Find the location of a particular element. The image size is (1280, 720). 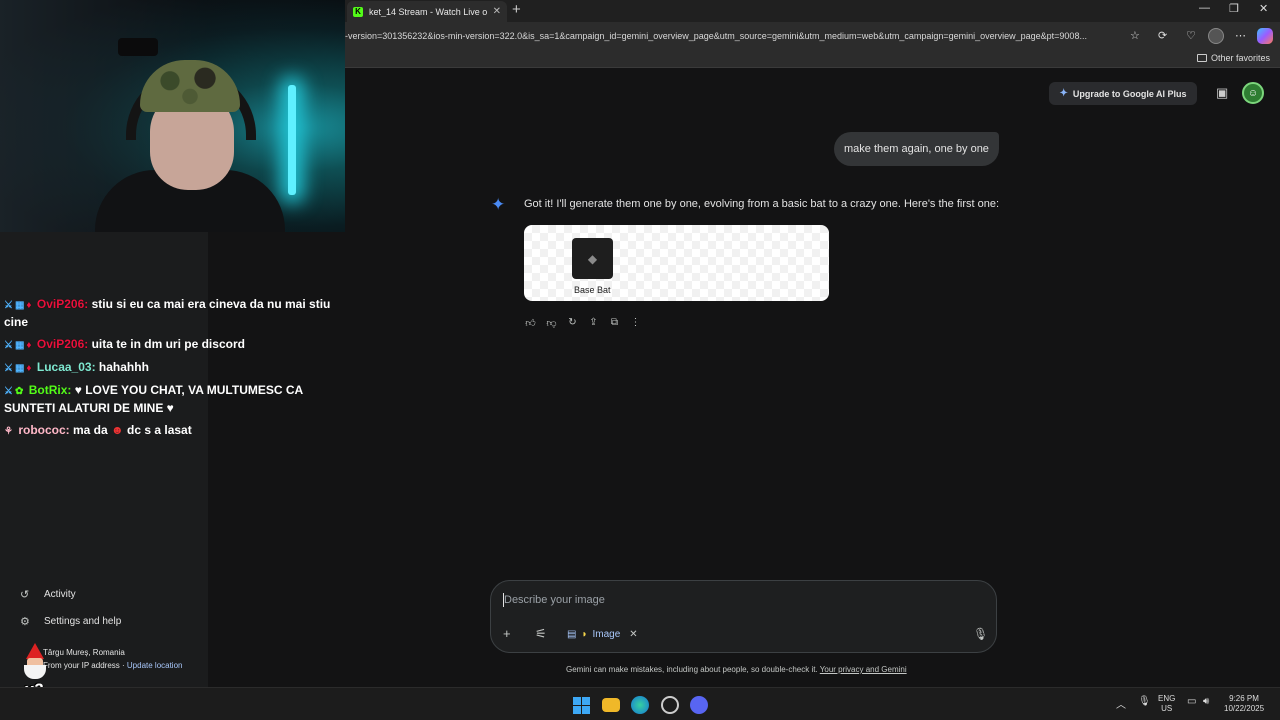

sparkle-icon: ✦ is located at coordinates (1063, 93).